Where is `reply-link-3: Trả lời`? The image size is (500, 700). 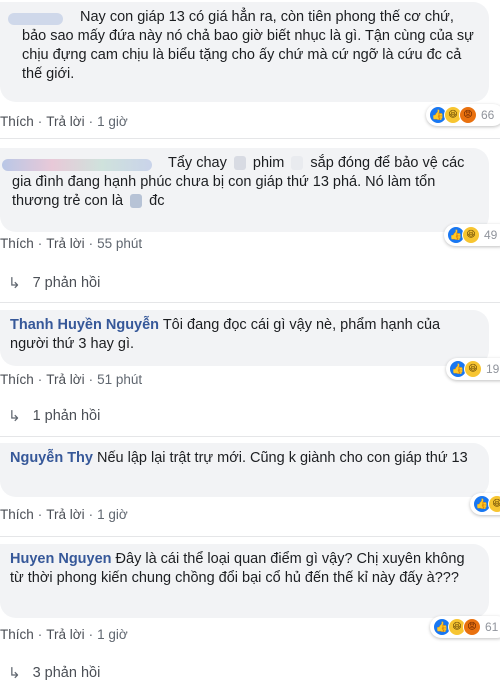
reply-link-3: Trả lời is located at coordinates (65, 379).